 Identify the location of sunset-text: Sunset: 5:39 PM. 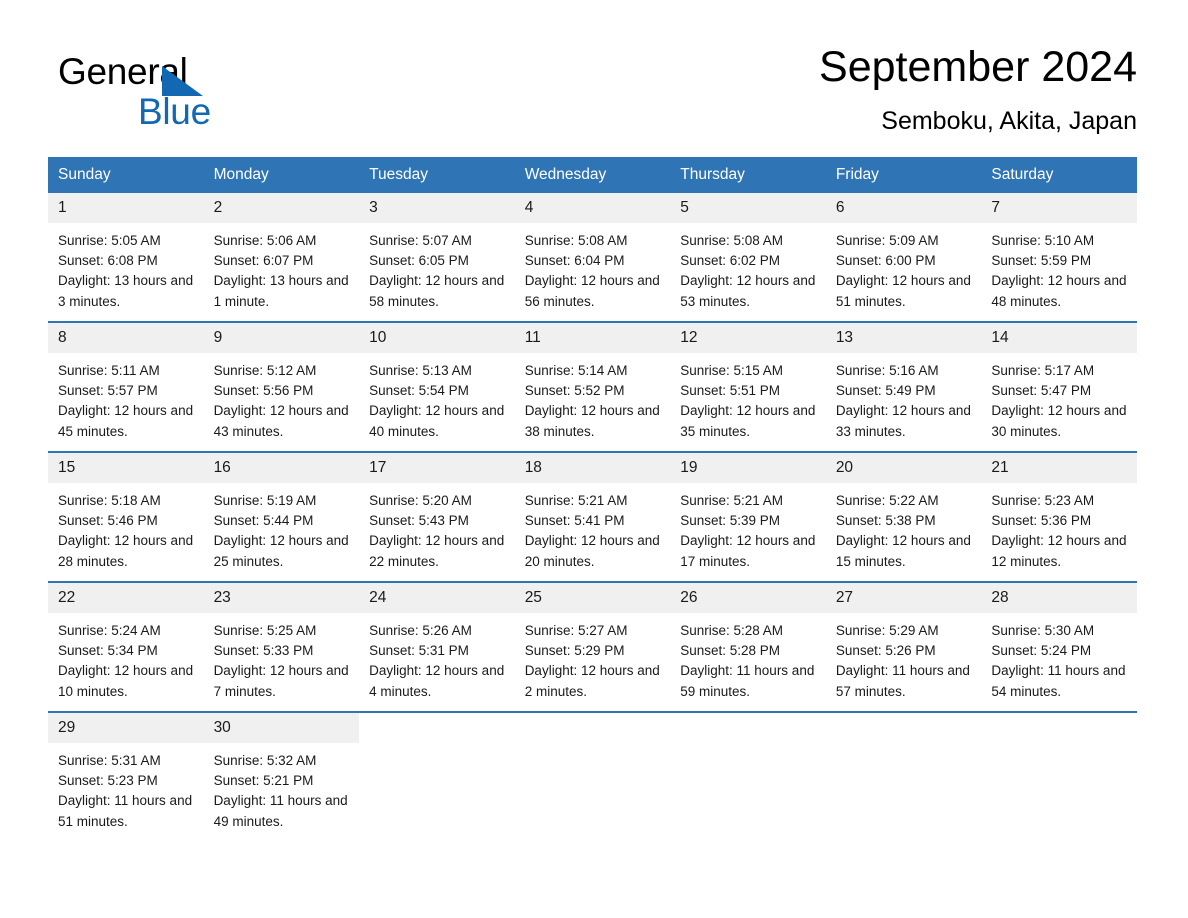
(730, 521).